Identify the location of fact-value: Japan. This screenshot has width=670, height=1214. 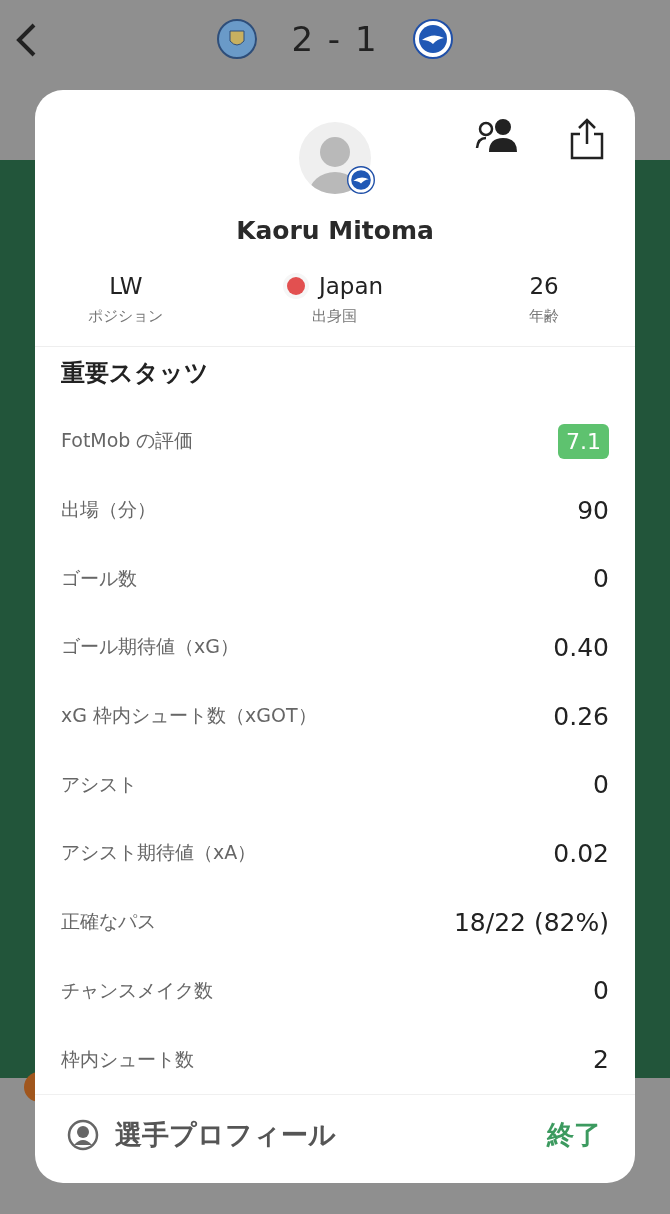
(351, 286).